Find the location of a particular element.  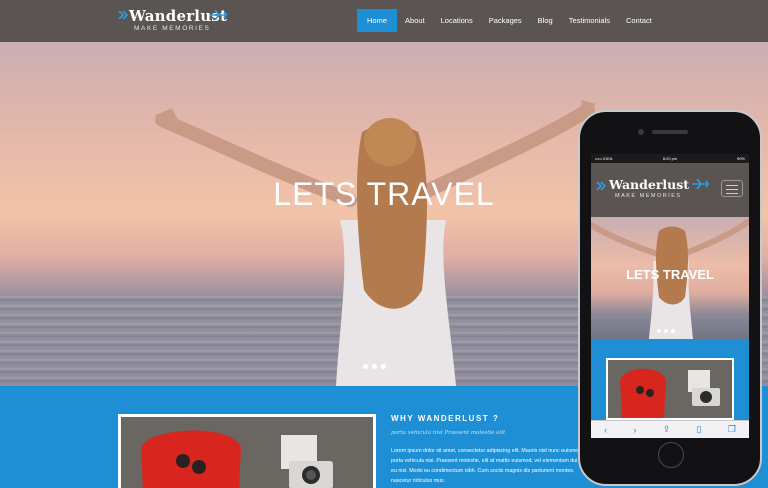

nav-locations: Locations is located at coordinates (457, 20).